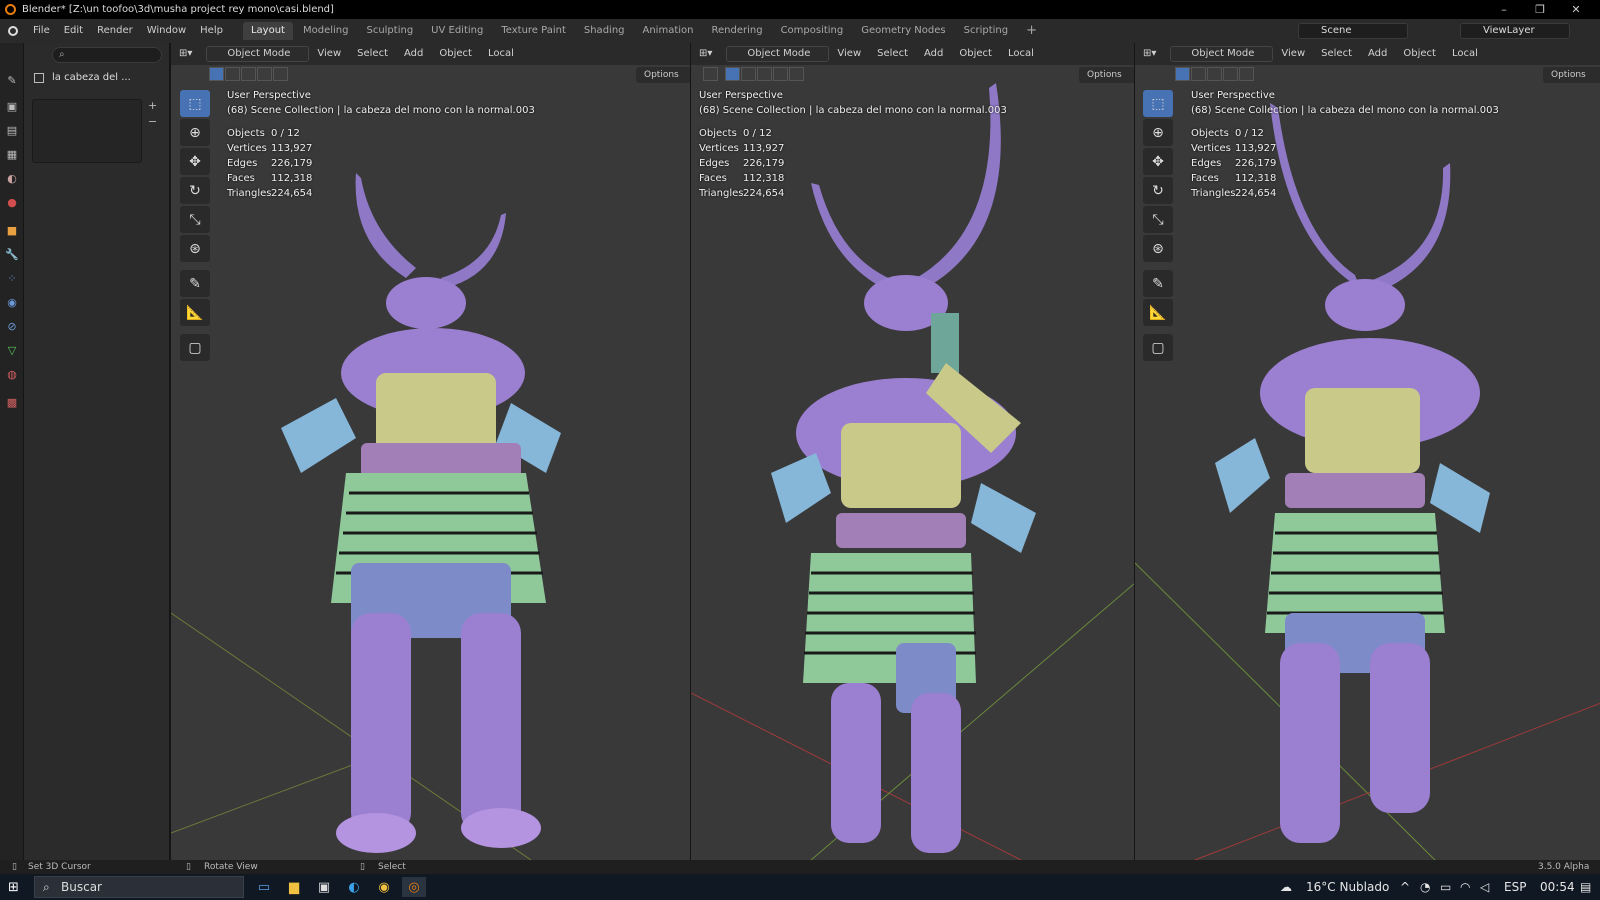  What do you see at coordinates (139, 887) in the screenshot?
I see `taskbar-search-input: ⌕ Buscar` at bounding box center [139, 887].